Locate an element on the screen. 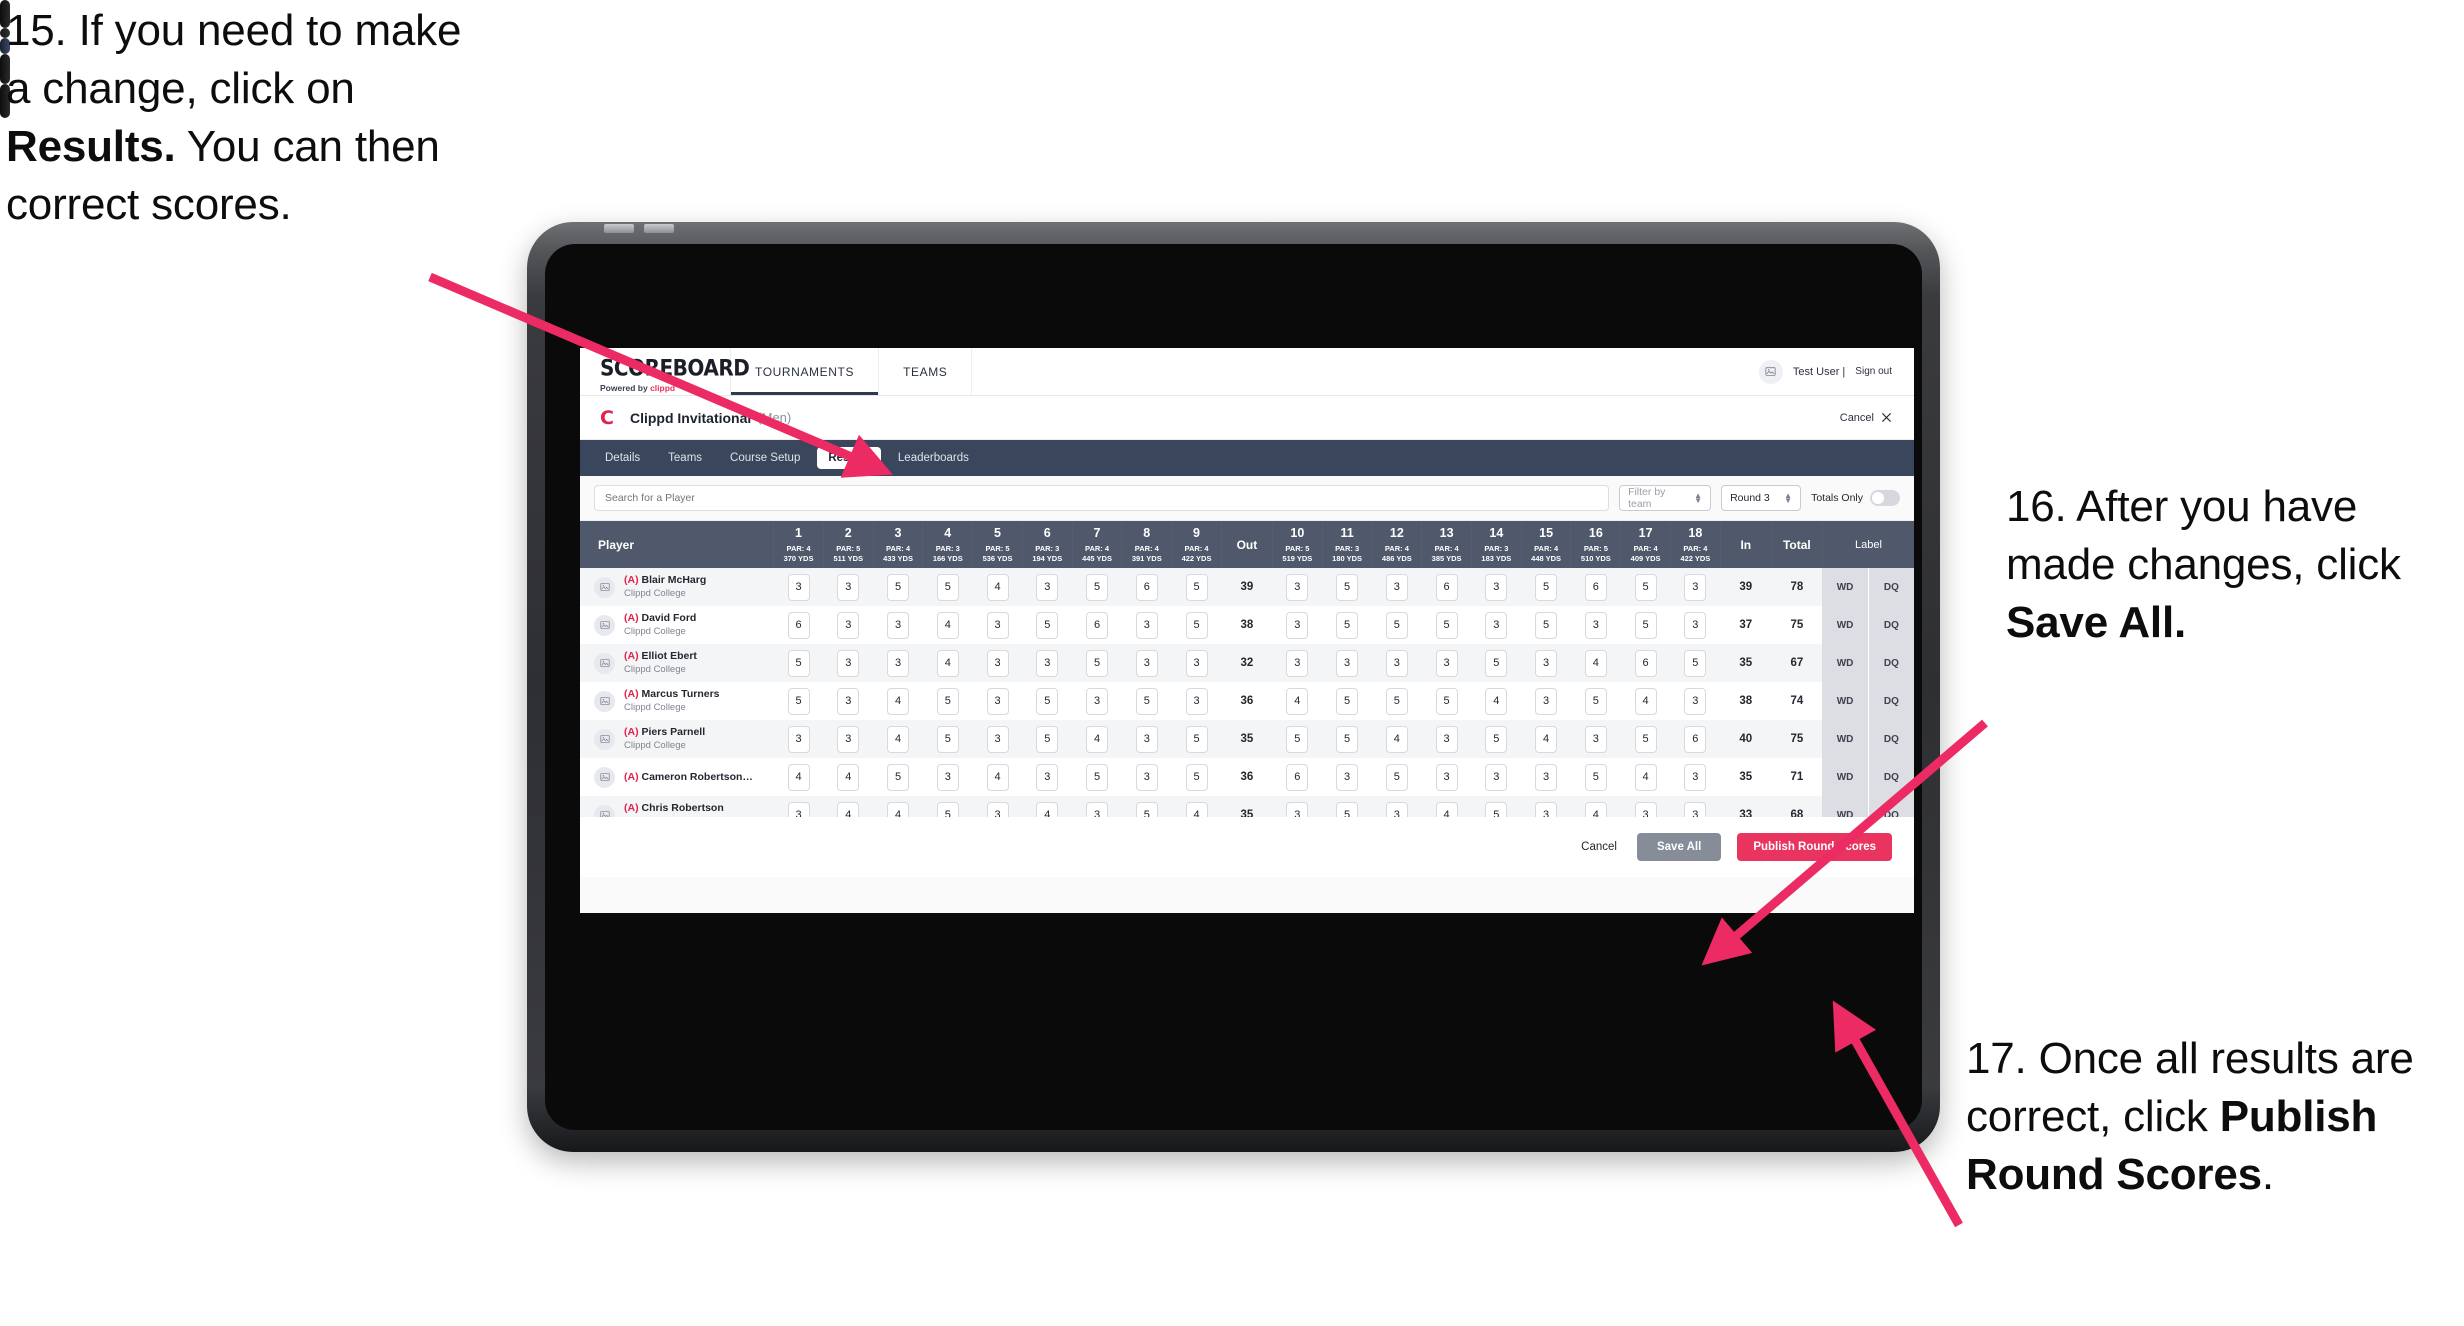 This screenshot has width=2464, height=1326. score-cell-hole-17: 3 is located at coordinates (1646, 806).